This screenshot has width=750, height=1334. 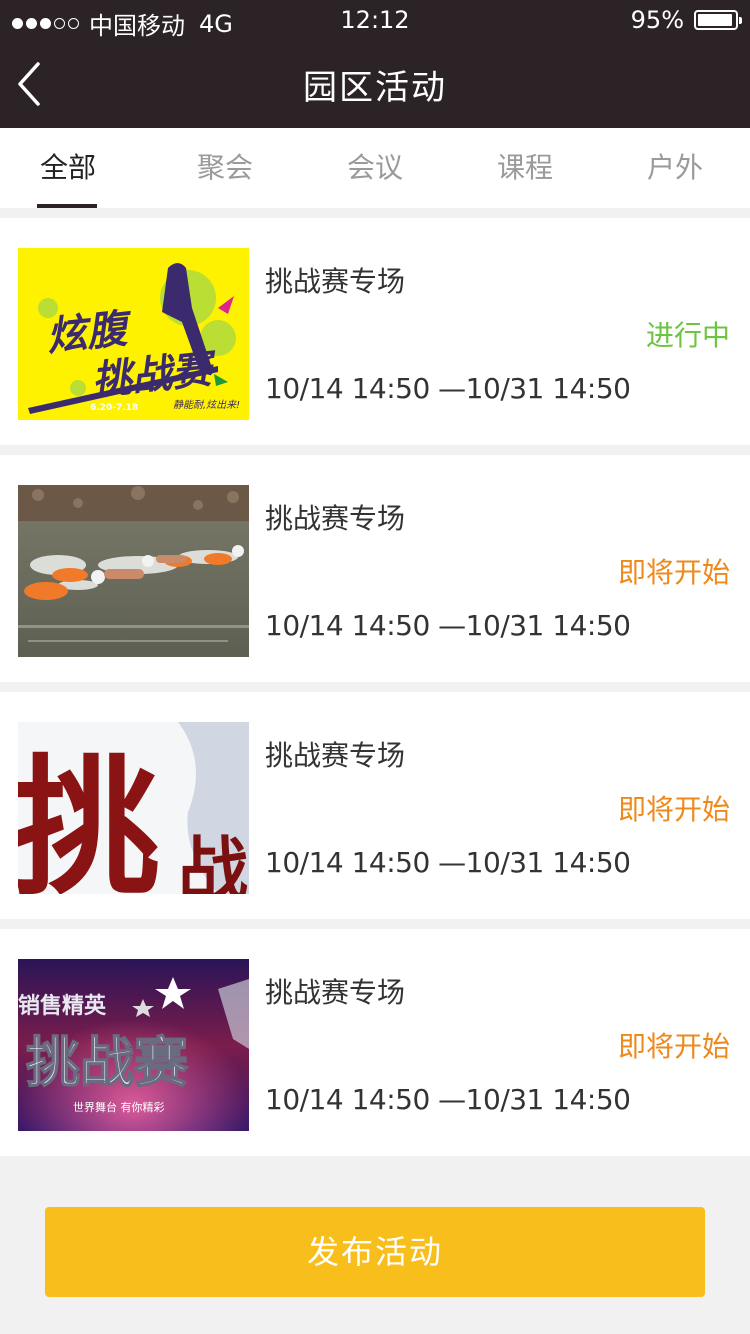 What do you see at coordinates (657, 20) in the screenshot?
I see `battery-percent: 95%` at bounding box center [657, 20].